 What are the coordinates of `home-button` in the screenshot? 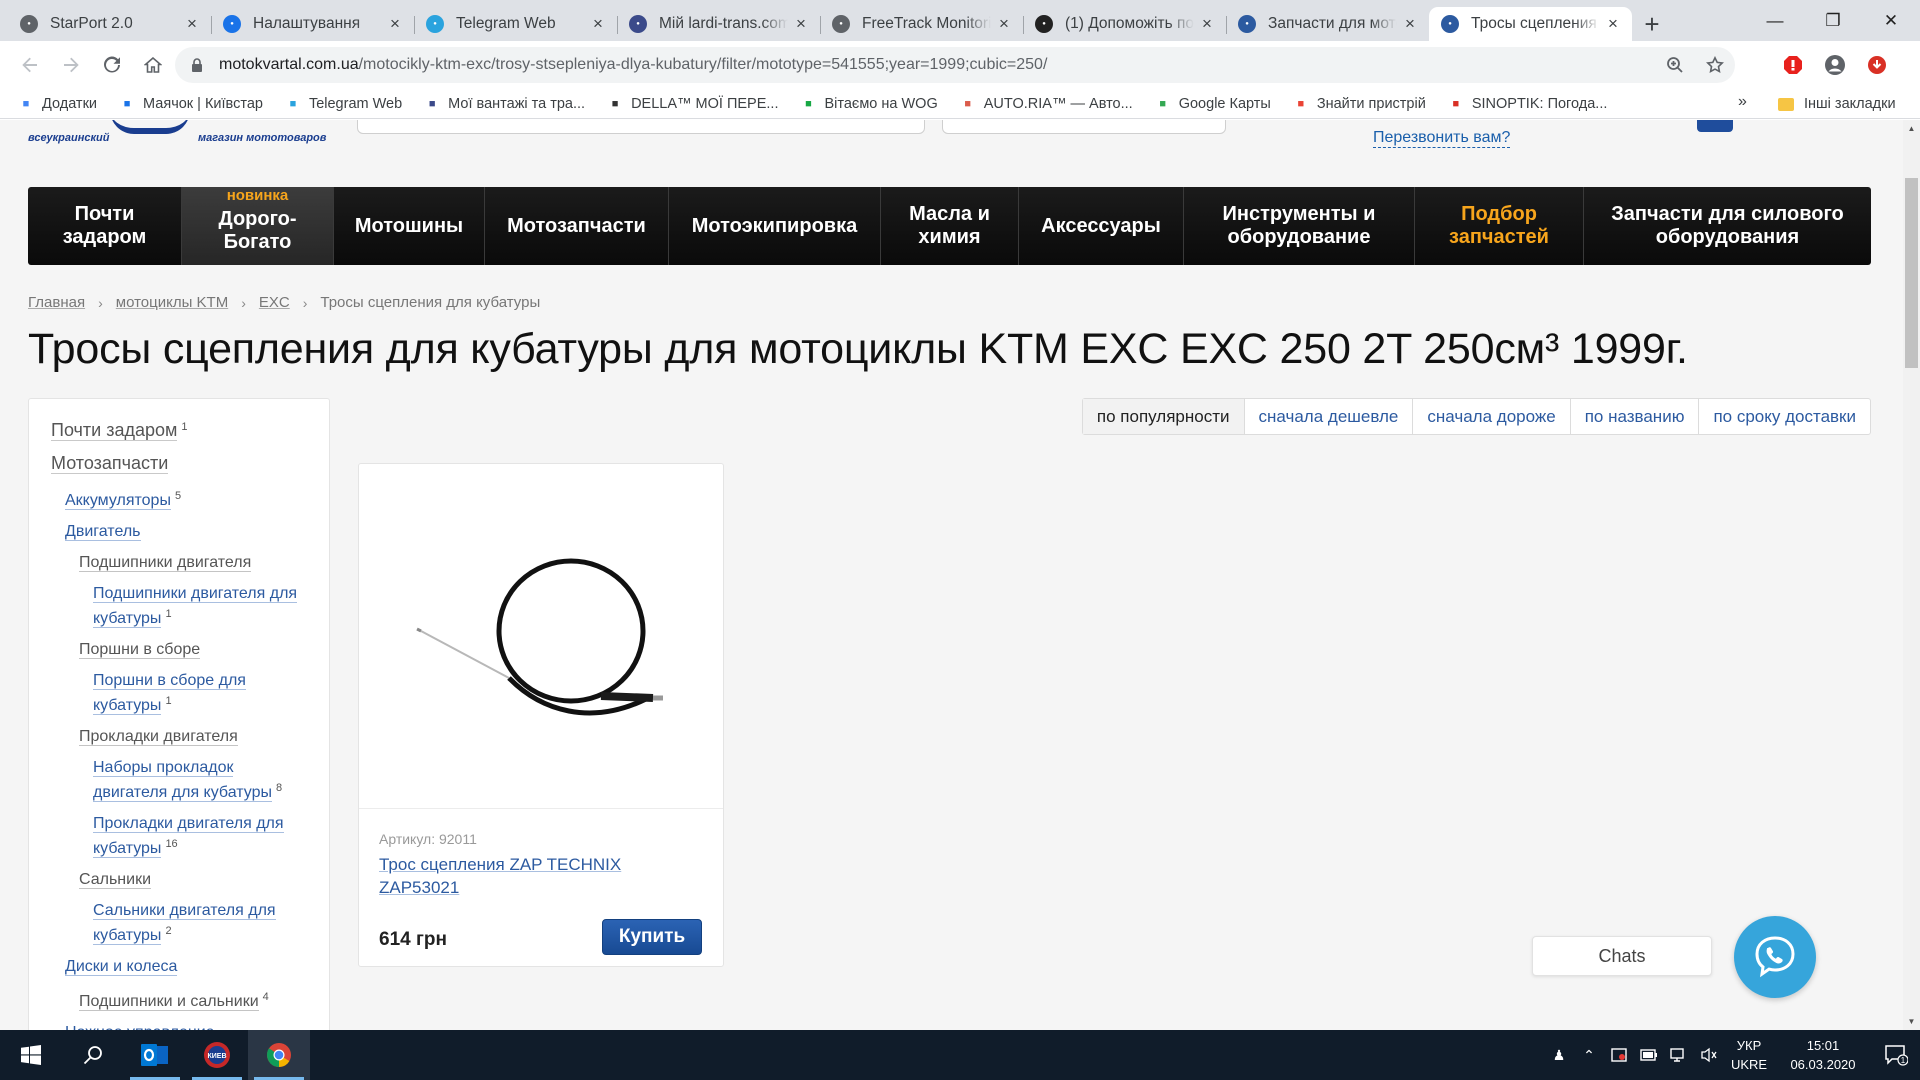 It's located at (153, 65).